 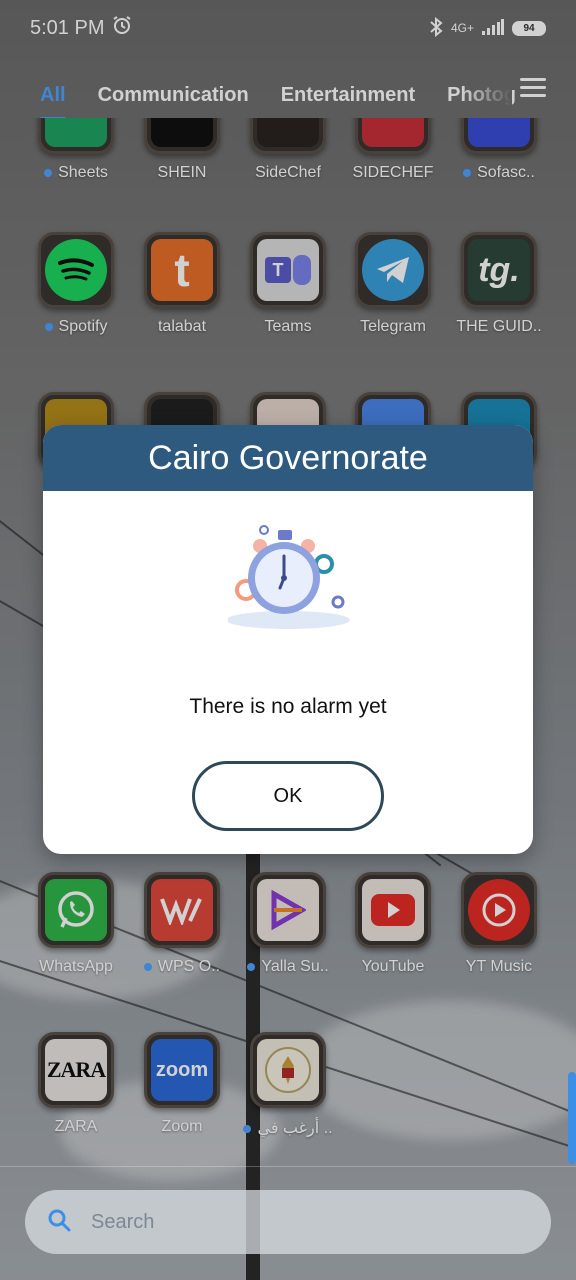 I want to click on dialog-title: Cairo Governorate, so click(x=288, y=457).